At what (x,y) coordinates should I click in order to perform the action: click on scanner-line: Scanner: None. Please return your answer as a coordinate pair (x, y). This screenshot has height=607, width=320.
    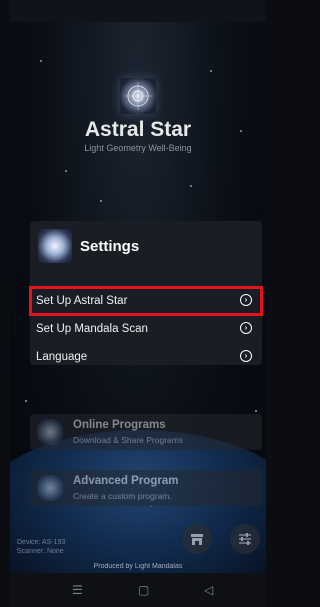
    Looking at the image, I should click on (40, 551).